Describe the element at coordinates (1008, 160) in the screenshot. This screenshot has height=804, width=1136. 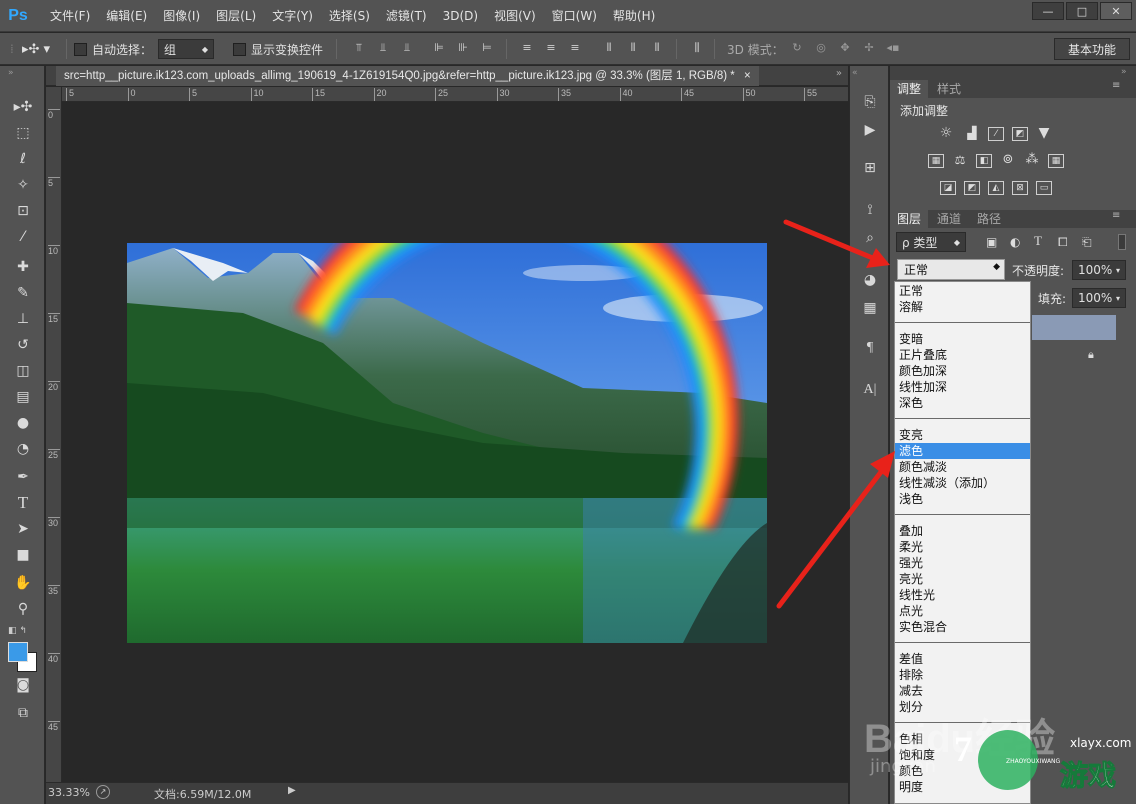
I see `photo-filter-icon: ⊚` at that location.